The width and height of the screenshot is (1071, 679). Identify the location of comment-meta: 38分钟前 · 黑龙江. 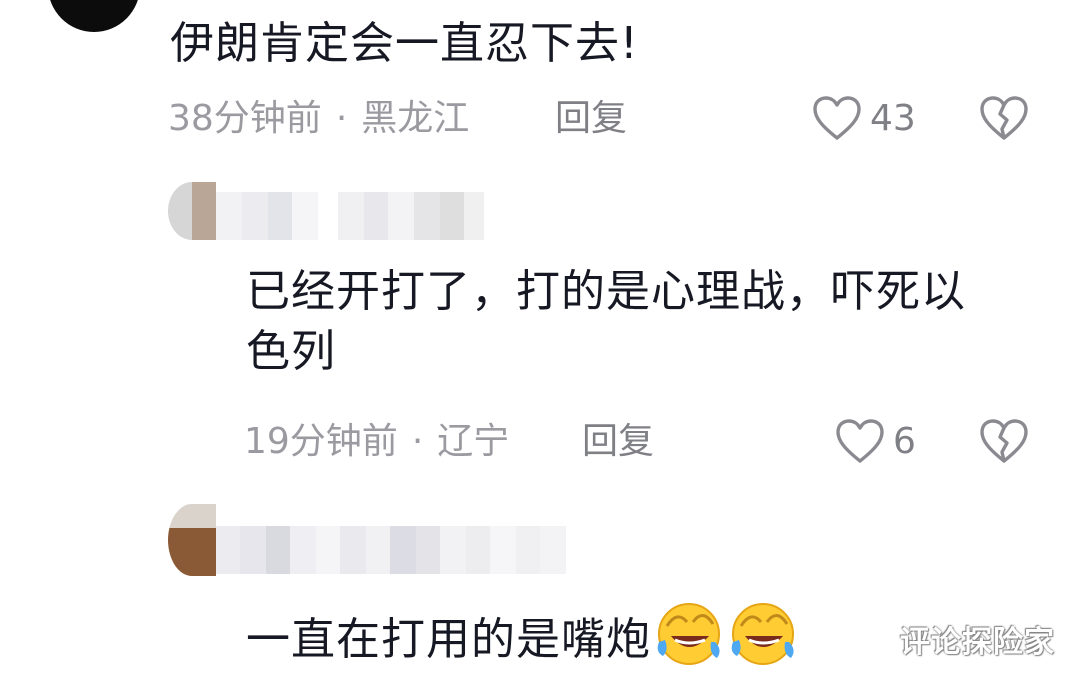
(318, 119).